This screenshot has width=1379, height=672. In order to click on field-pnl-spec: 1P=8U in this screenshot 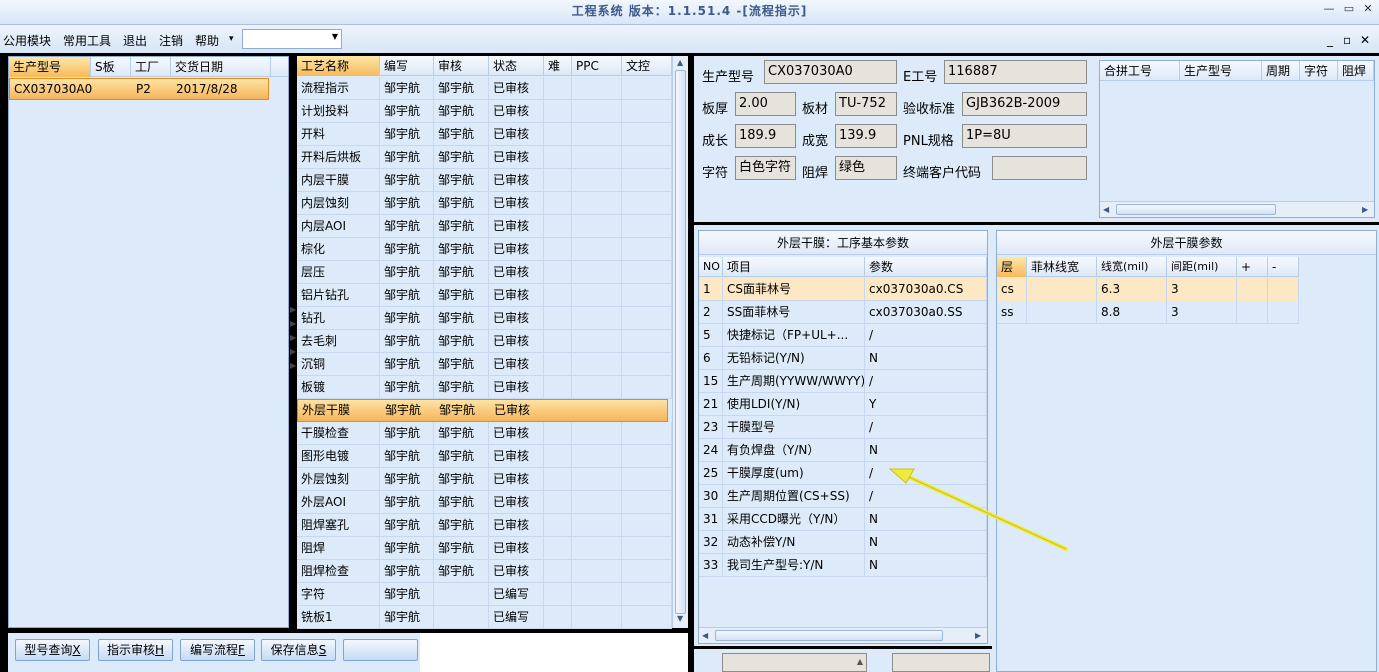, I will do `click(1024, 136)`.